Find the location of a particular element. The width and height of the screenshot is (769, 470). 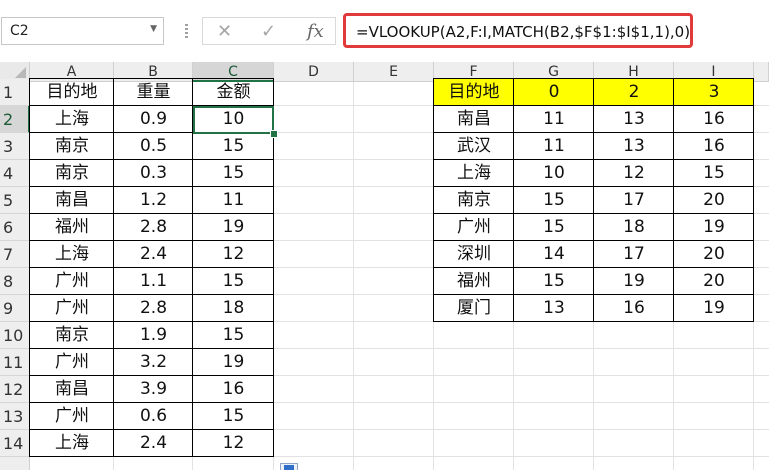

check-icon: ✓ is located at coordinates (268, 31).